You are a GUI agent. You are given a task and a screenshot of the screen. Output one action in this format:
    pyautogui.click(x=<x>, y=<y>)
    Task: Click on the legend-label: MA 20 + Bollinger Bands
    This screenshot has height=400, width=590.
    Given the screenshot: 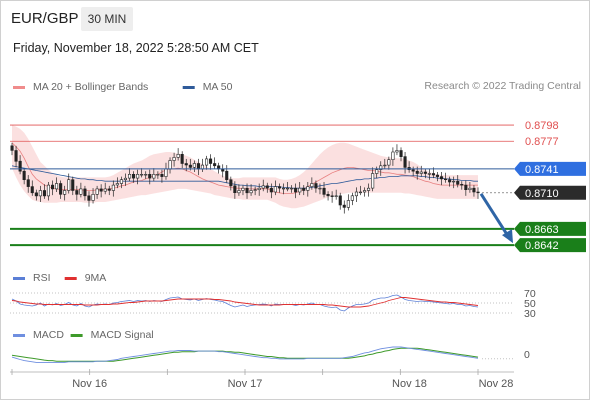 What is the action you would take?
    pyautogui.click(x=90, y=87)
    